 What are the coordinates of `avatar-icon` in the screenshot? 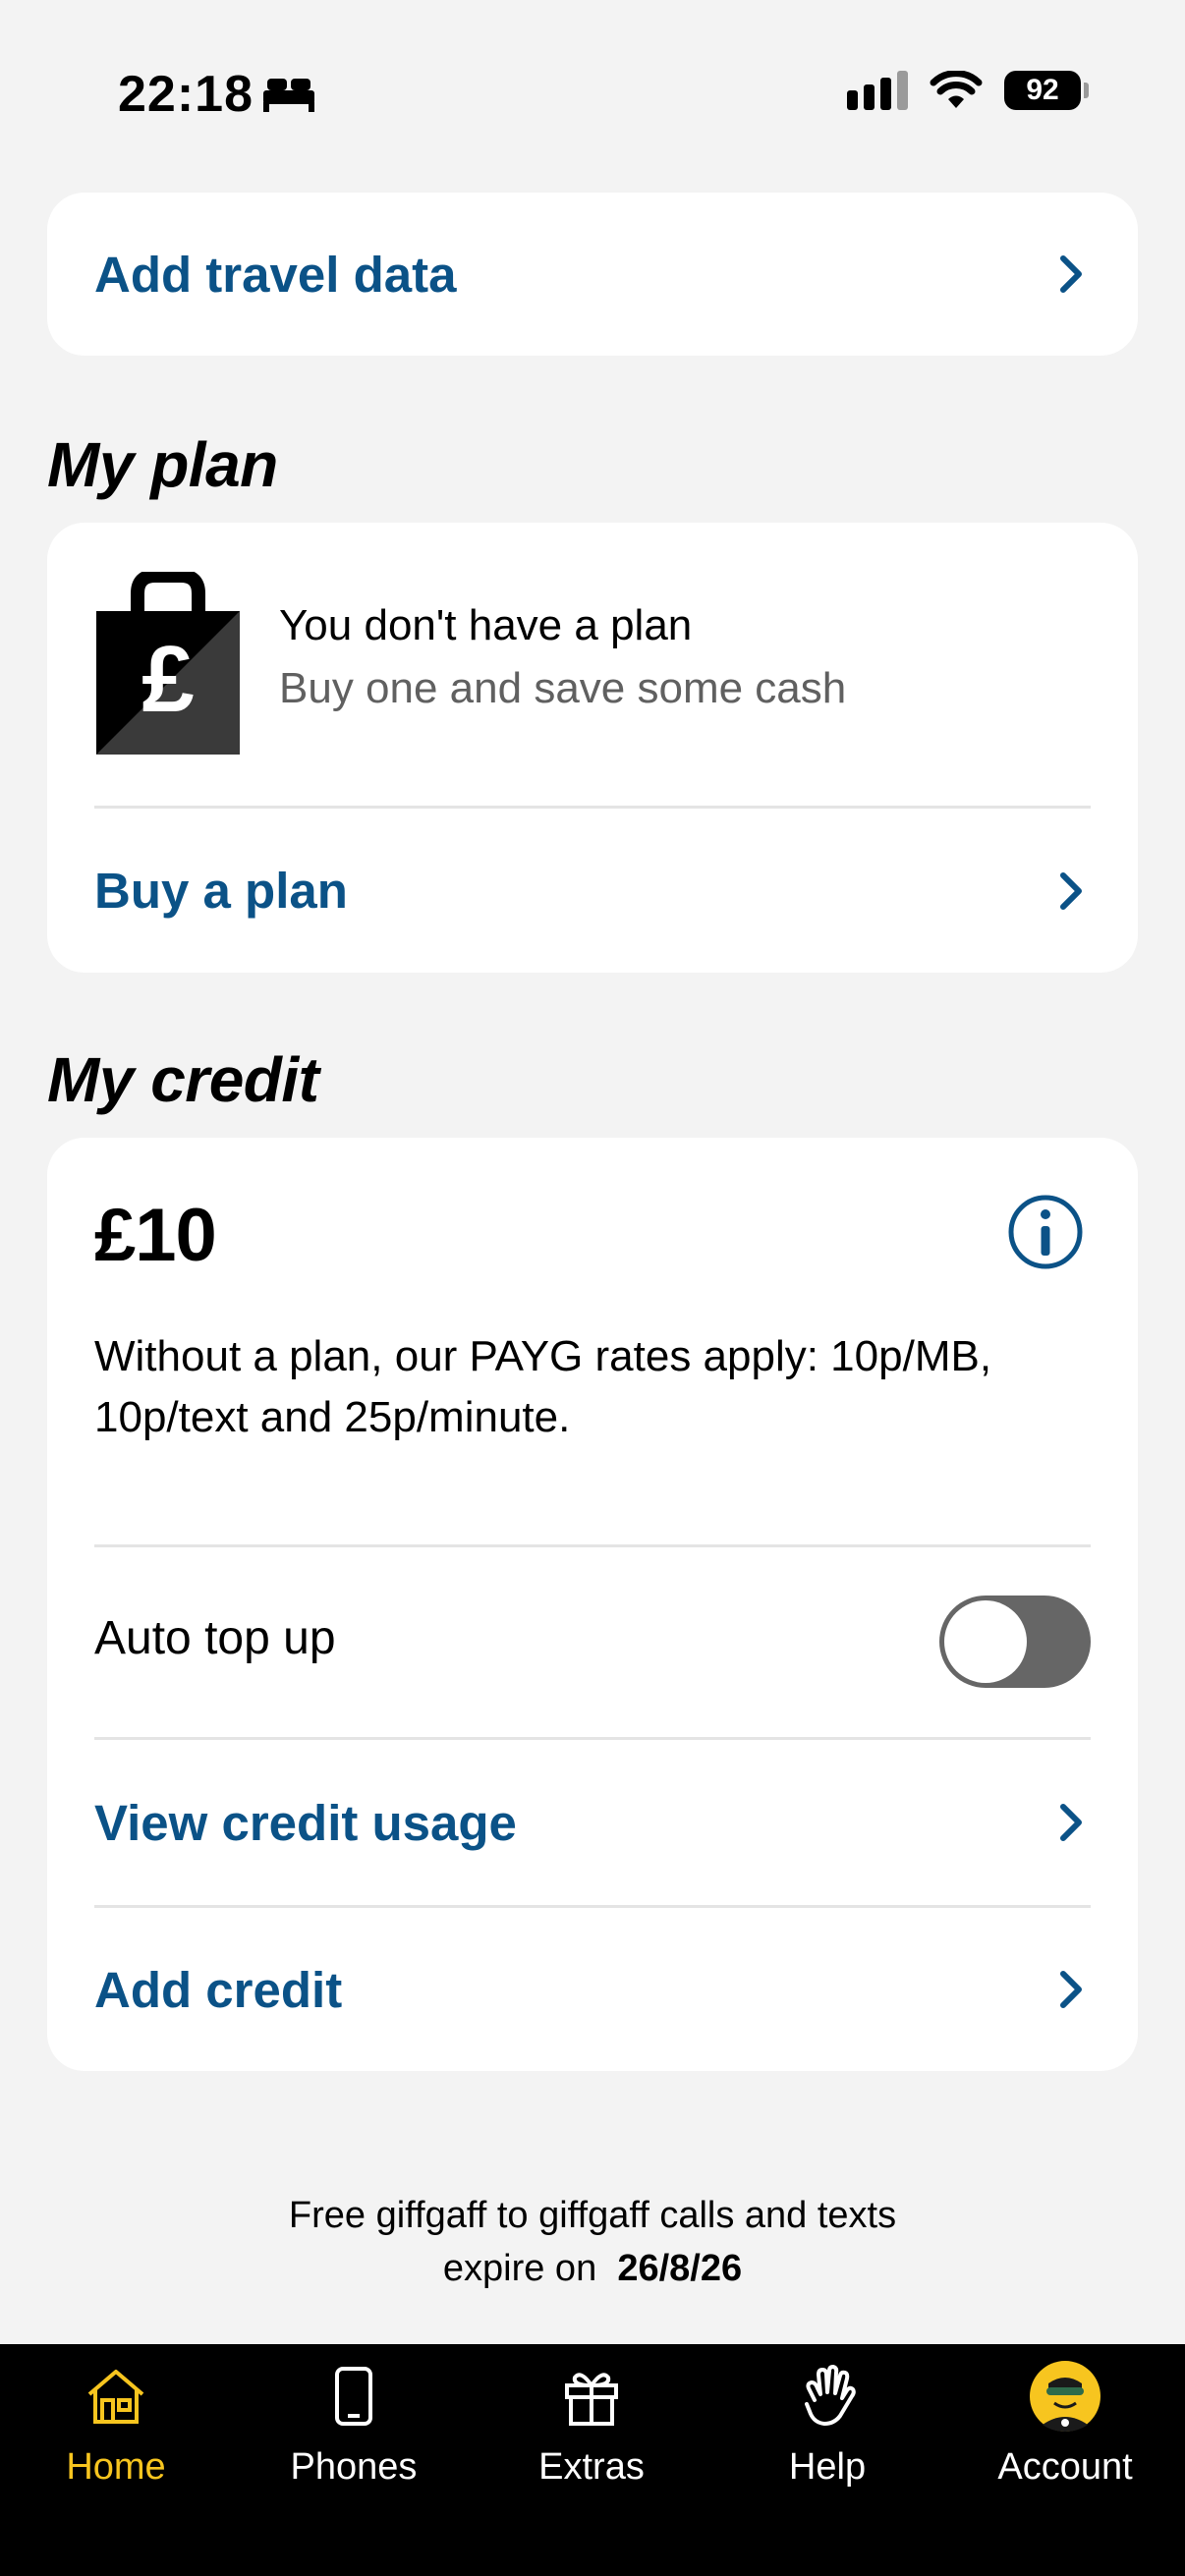 It's located at (1065, 2396).